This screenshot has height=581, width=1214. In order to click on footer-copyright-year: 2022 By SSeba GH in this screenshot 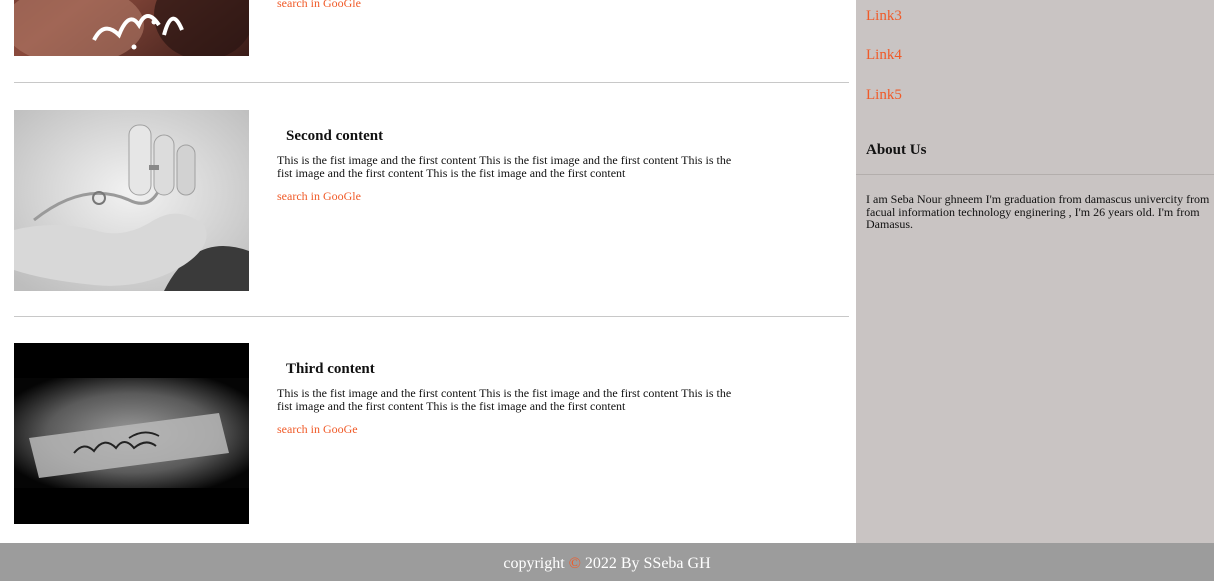, I will do `click(647, 563)`.